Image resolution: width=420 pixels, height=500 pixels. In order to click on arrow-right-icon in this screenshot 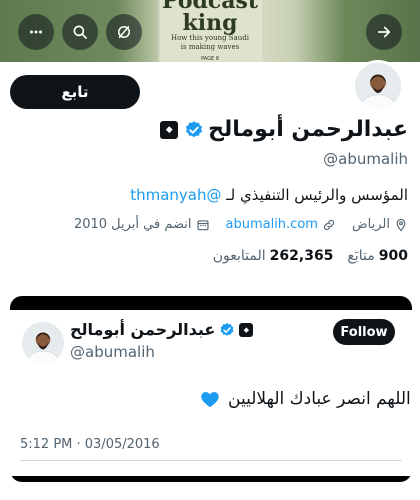, I will do `click(384, 32)`.